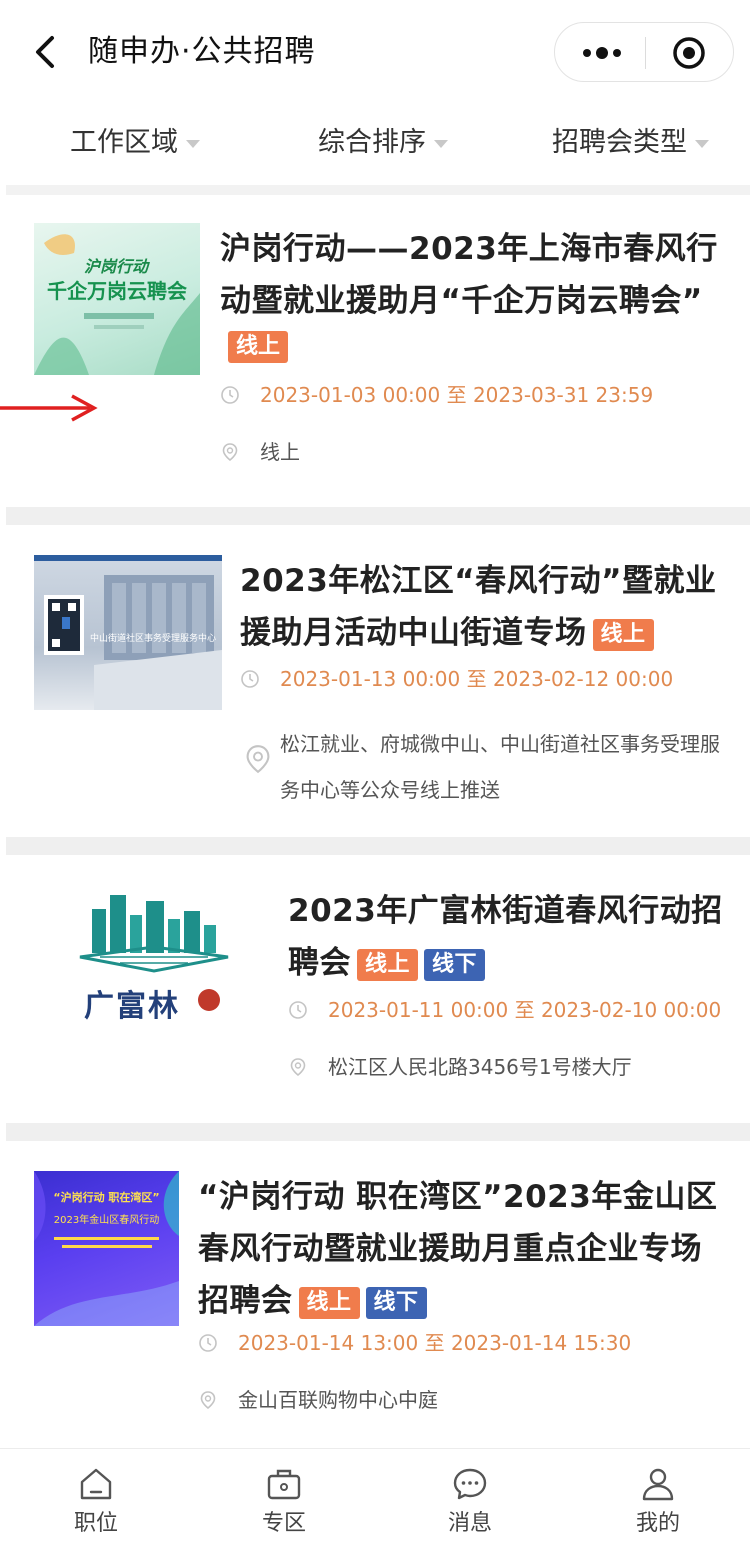 Image resolution: width=750 pixels, height=1561 pixels. What do you see at coordinates (619, 142) in the screenshot?
I see `filter-label: 招聘会类型` at bounding box center [619, 142].